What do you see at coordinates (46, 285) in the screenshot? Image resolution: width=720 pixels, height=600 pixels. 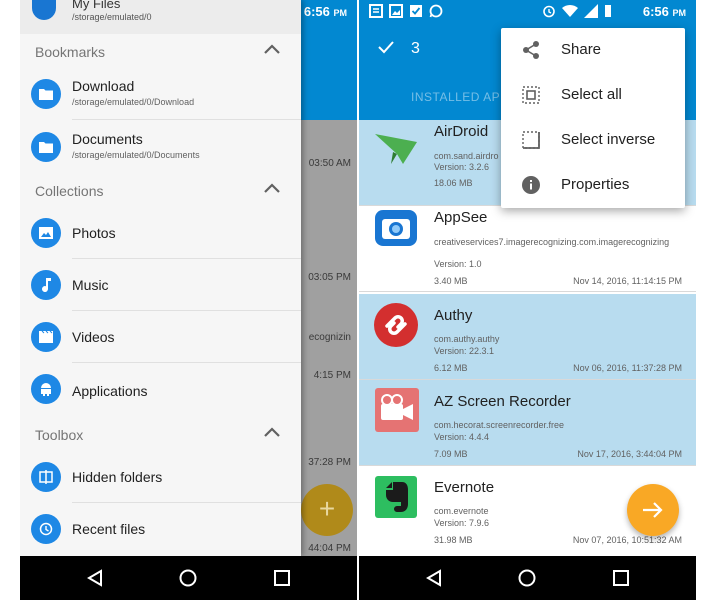 I see `music-note-icon` at bounding box center [46, 285].